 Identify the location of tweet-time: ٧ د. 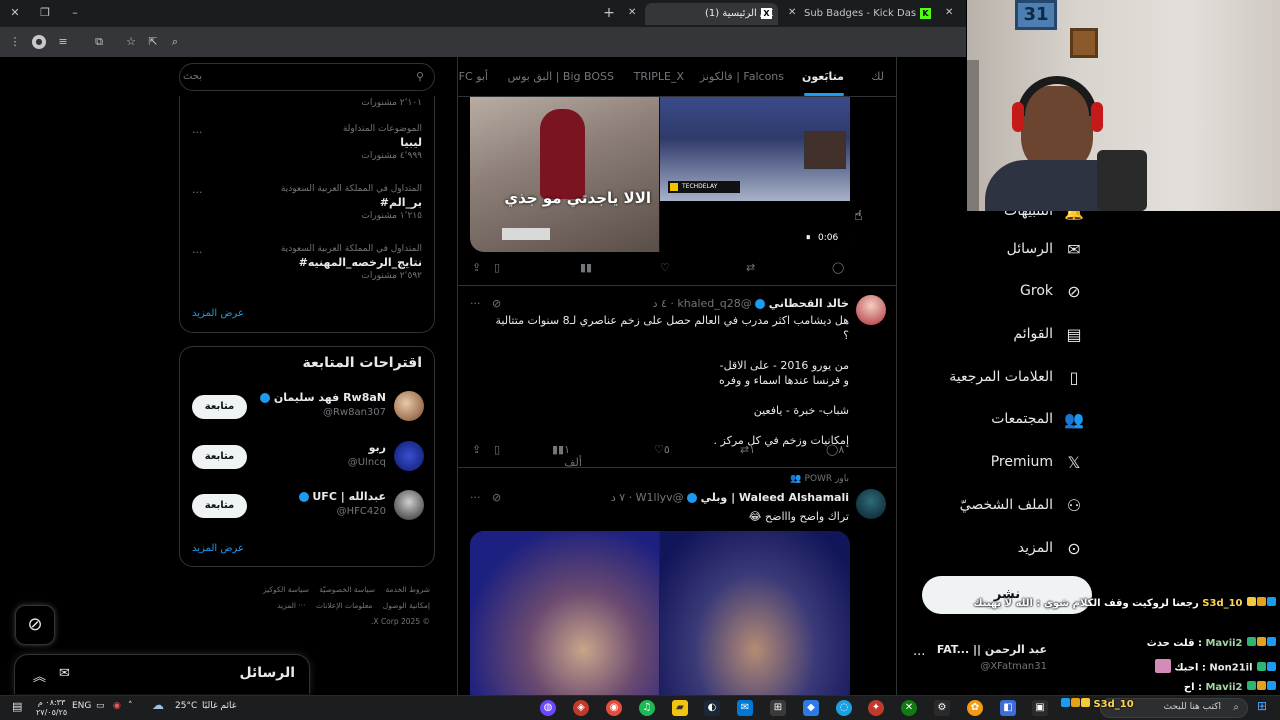
(618, 497).